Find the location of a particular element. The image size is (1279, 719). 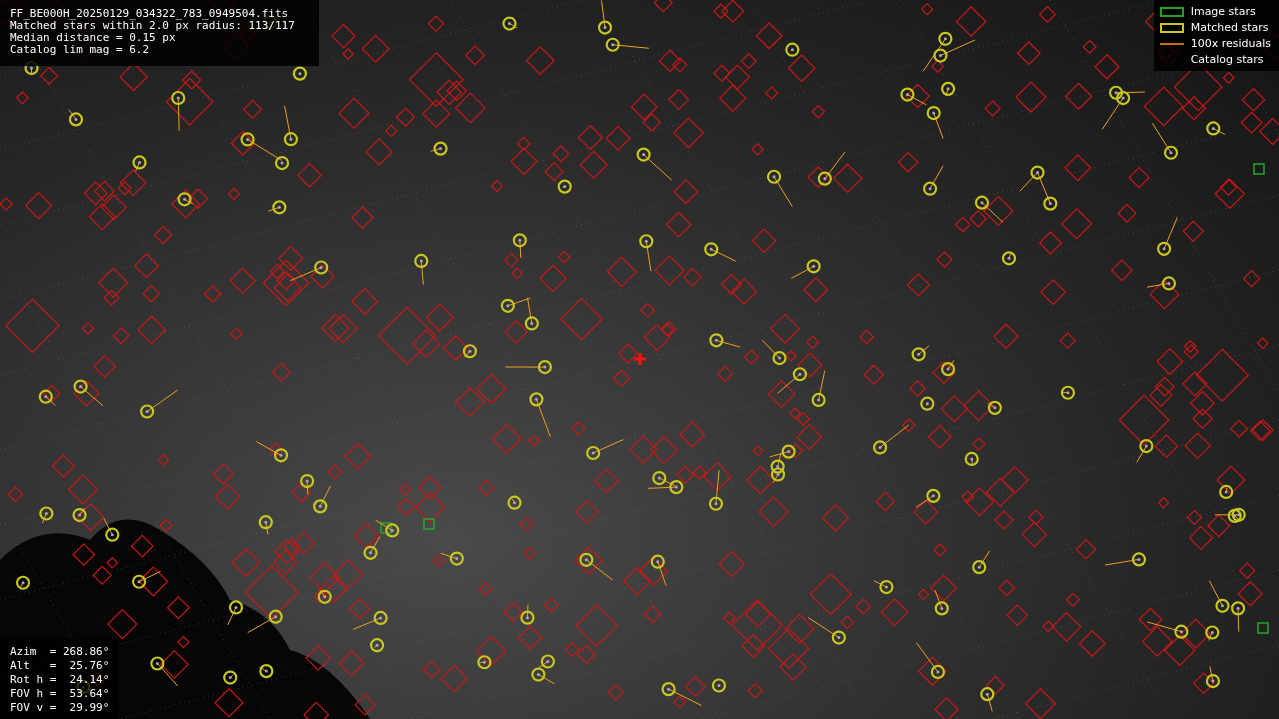

info-text: Catalog lim mag = 6.2 is located at coordinates (80, 50).